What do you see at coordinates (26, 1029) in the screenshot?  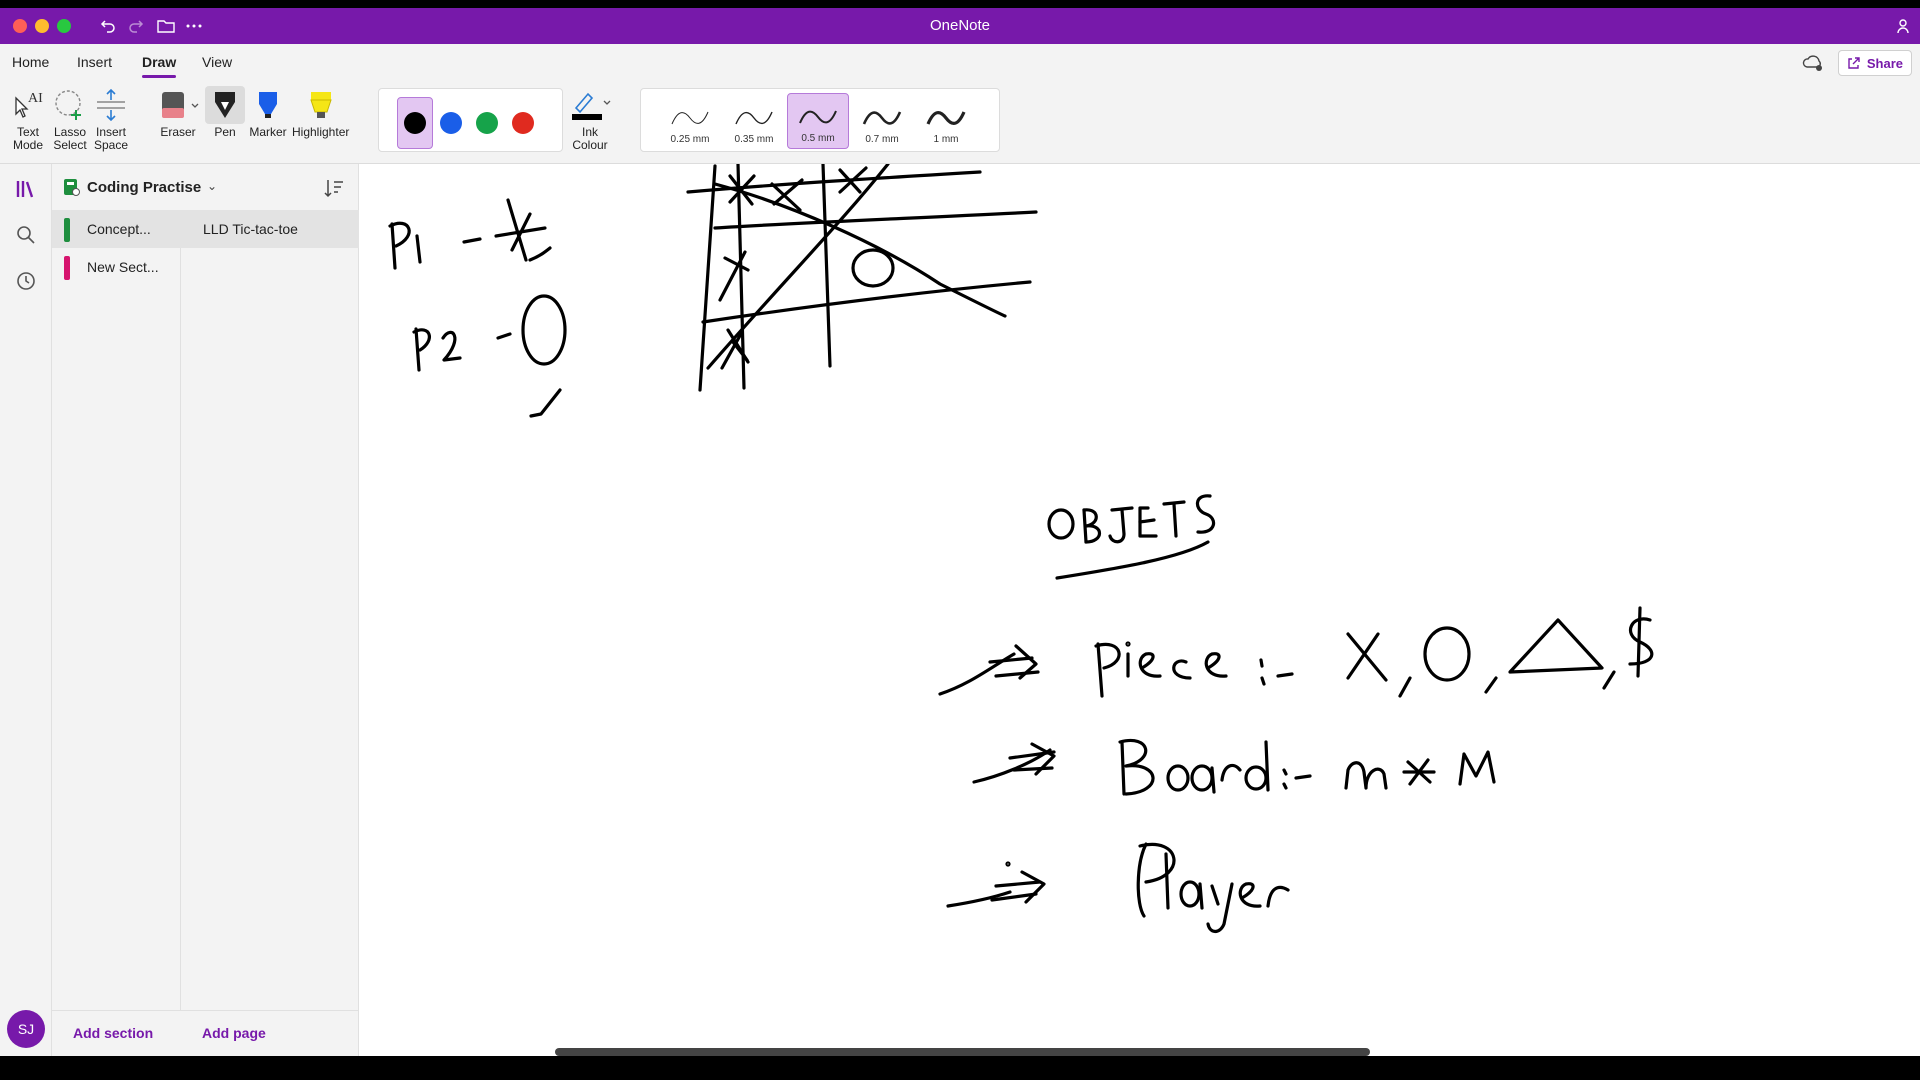 I see `user-avatar: SJ` at bounding box center [26, 1029].